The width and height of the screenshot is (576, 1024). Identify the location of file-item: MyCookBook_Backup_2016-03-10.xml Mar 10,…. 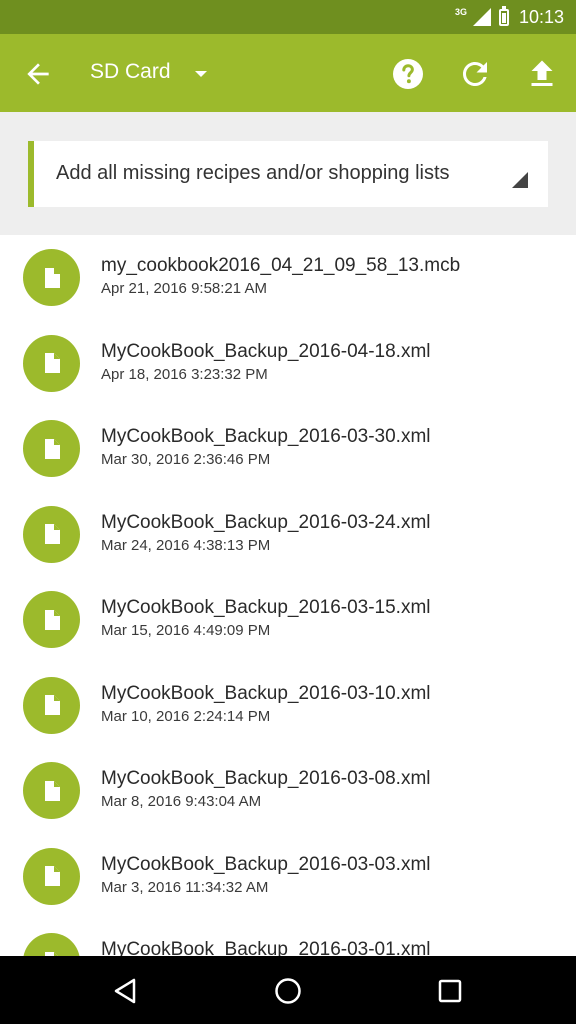
(288, 706).